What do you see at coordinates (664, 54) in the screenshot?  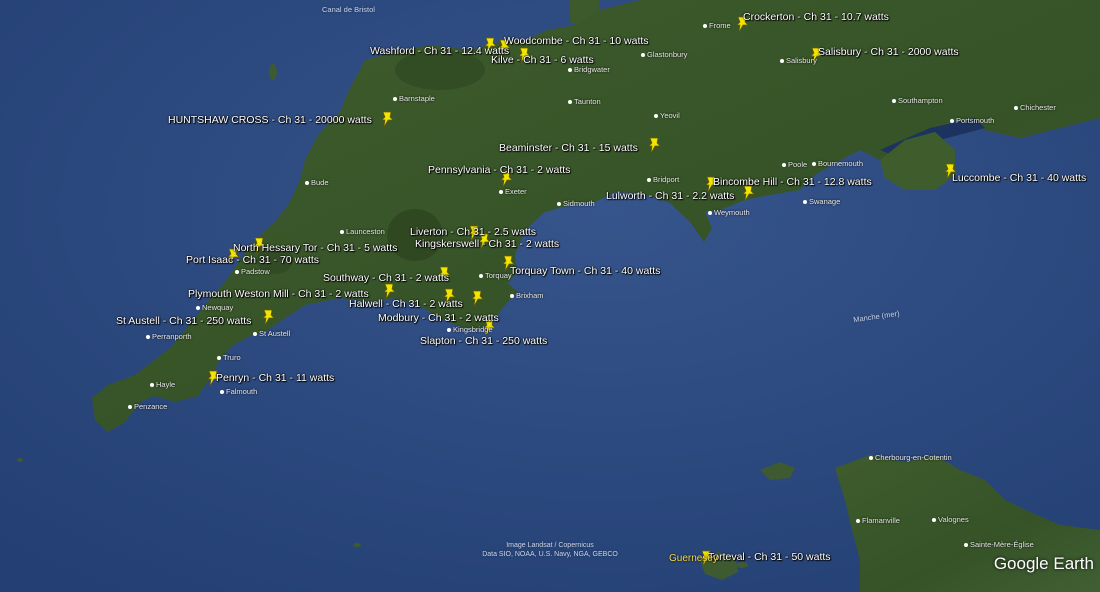 I see `town-label: Glastonbury` at bounding box center [664, 54].